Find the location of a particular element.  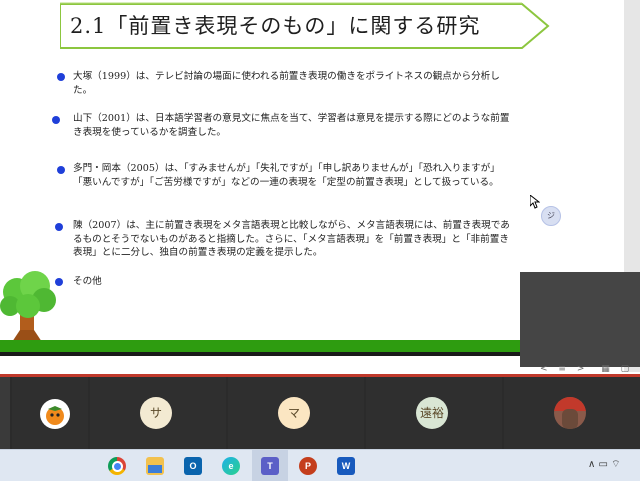

tree-illustration is located at coordinates (28, 306).